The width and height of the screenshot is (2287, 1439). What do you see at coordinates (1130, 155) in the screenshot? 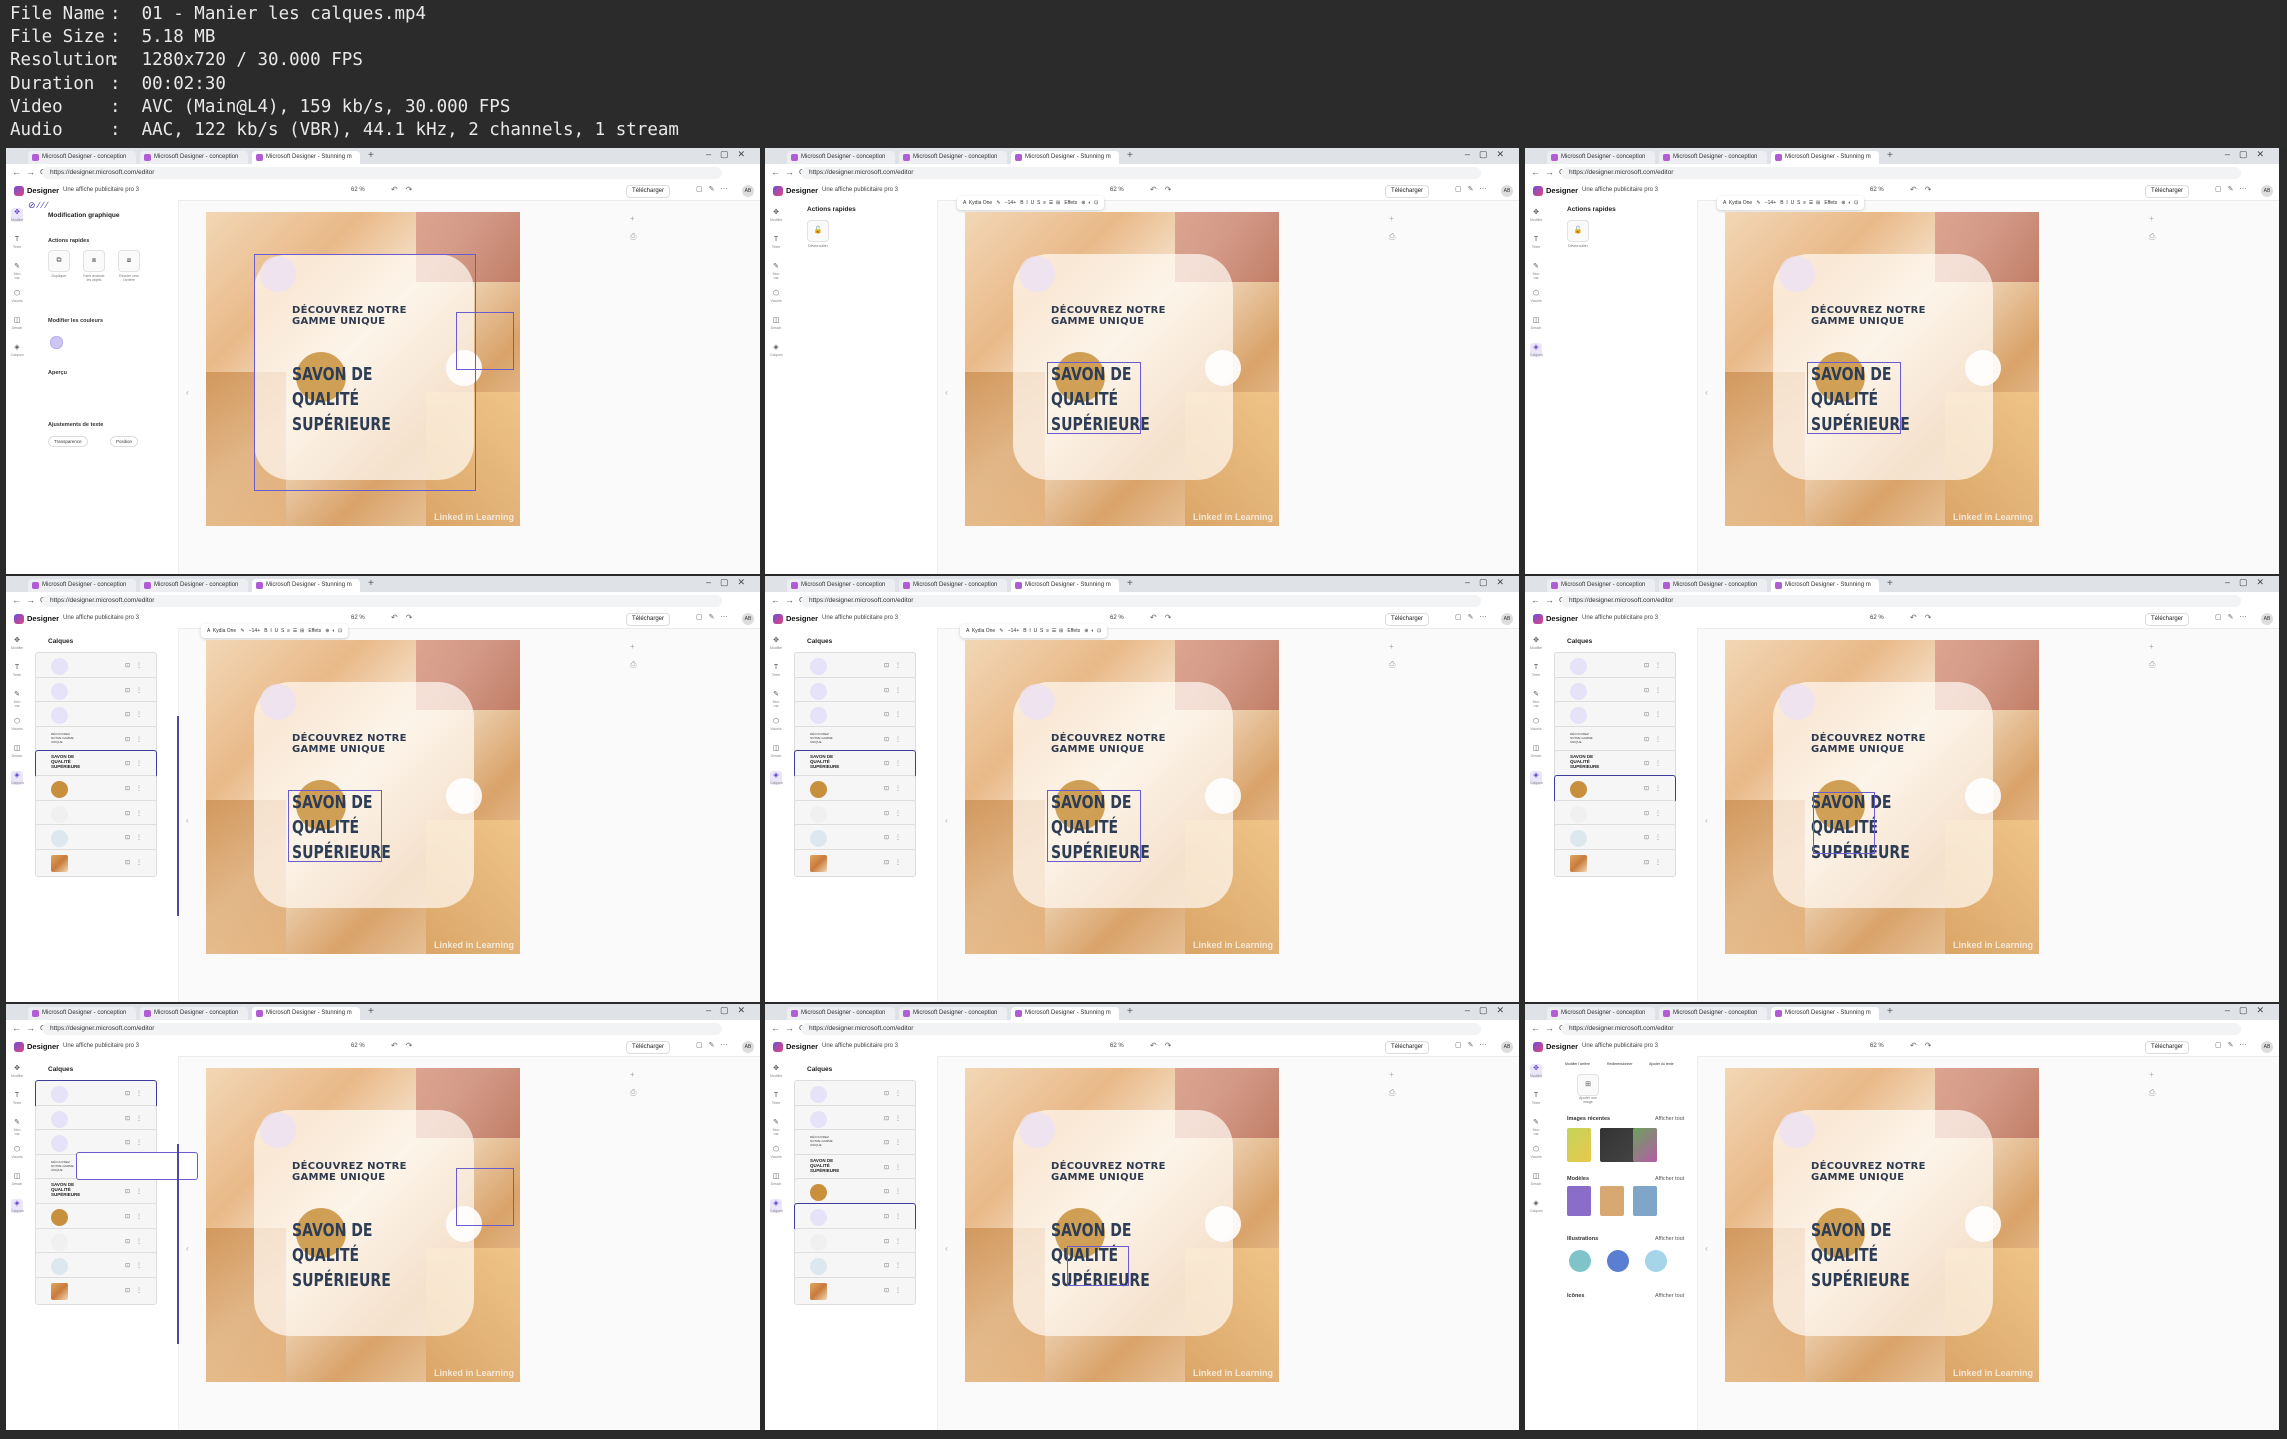
I see `new-tab-icon: +` at bounding box center [1130, 155].